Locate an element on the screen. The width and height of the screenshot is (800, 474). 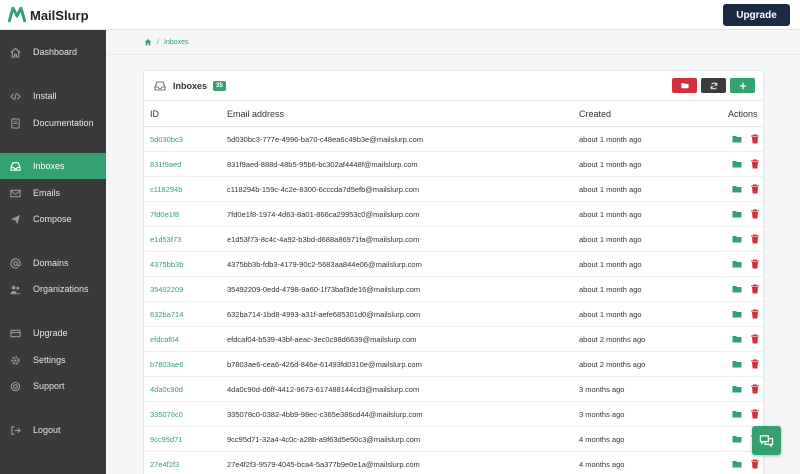
sidebar-item-support: Support is located at coordinates (53, 386).